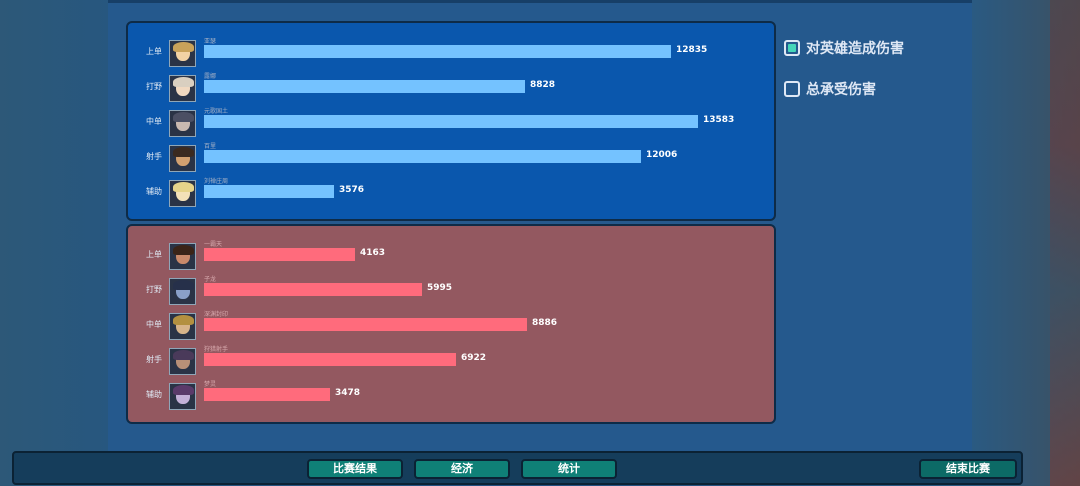 This screenshot has width=1080, height=486. I want to click on damage-value: 6922, so click(474, 358).